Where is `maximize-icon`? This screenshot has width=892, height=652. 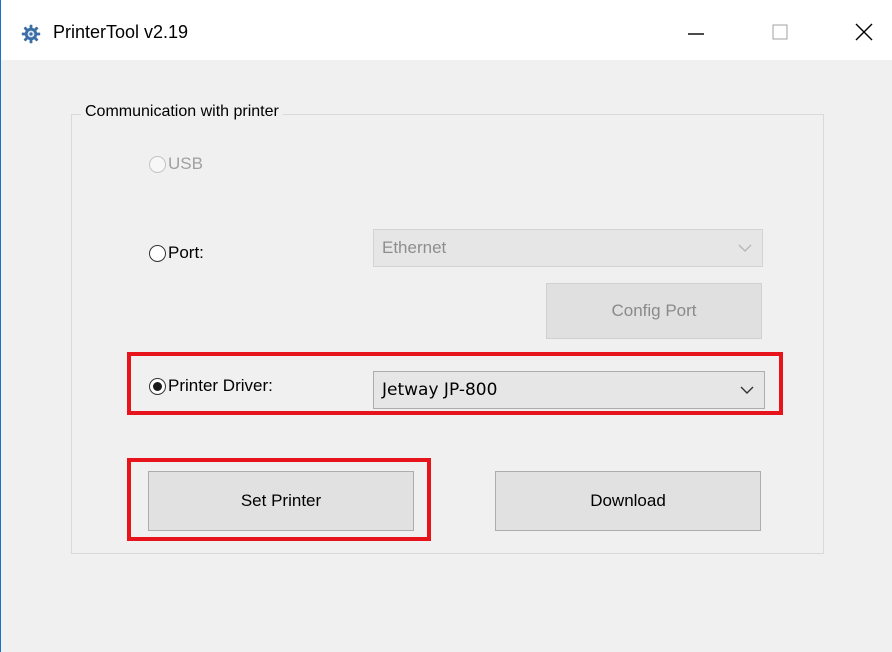 maximize-icon is located at coordinates (780, 32).